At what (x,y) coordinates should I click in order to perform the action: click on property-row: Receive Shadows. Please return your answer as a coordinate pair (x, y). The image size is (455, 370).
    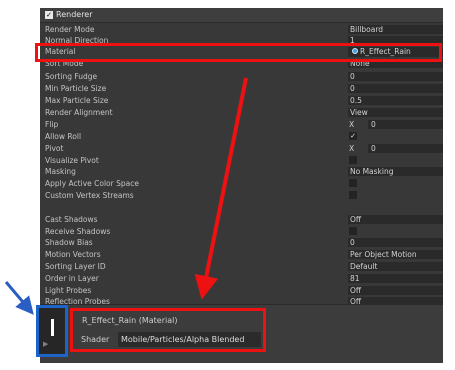
    Looking at the image, I should click on (241, 231).